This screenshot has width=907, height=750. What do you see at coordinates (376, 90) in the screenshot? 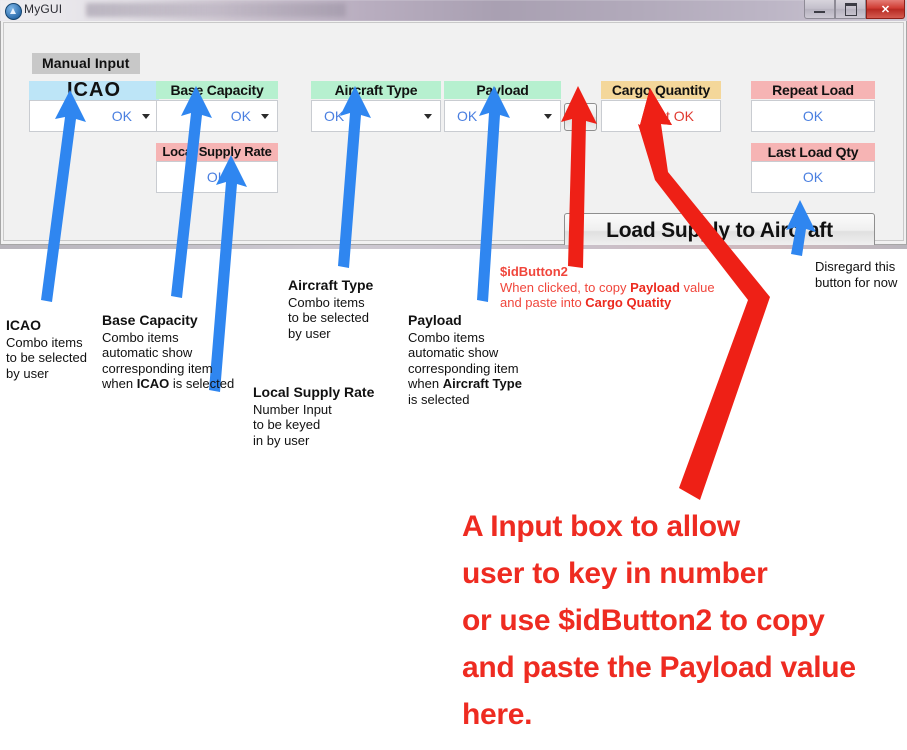
I see `aircraft-type-label: Aircraft Type` at bounding box center [376, 90].